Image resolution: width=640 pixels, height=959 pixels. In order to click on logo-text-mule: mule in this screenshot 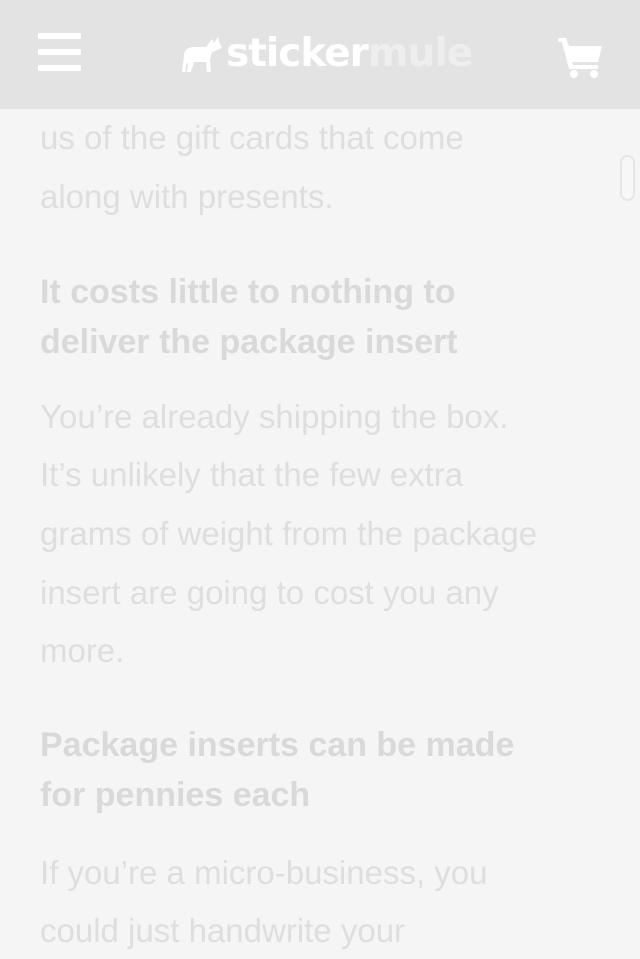, I will do `click(420, 53)`.